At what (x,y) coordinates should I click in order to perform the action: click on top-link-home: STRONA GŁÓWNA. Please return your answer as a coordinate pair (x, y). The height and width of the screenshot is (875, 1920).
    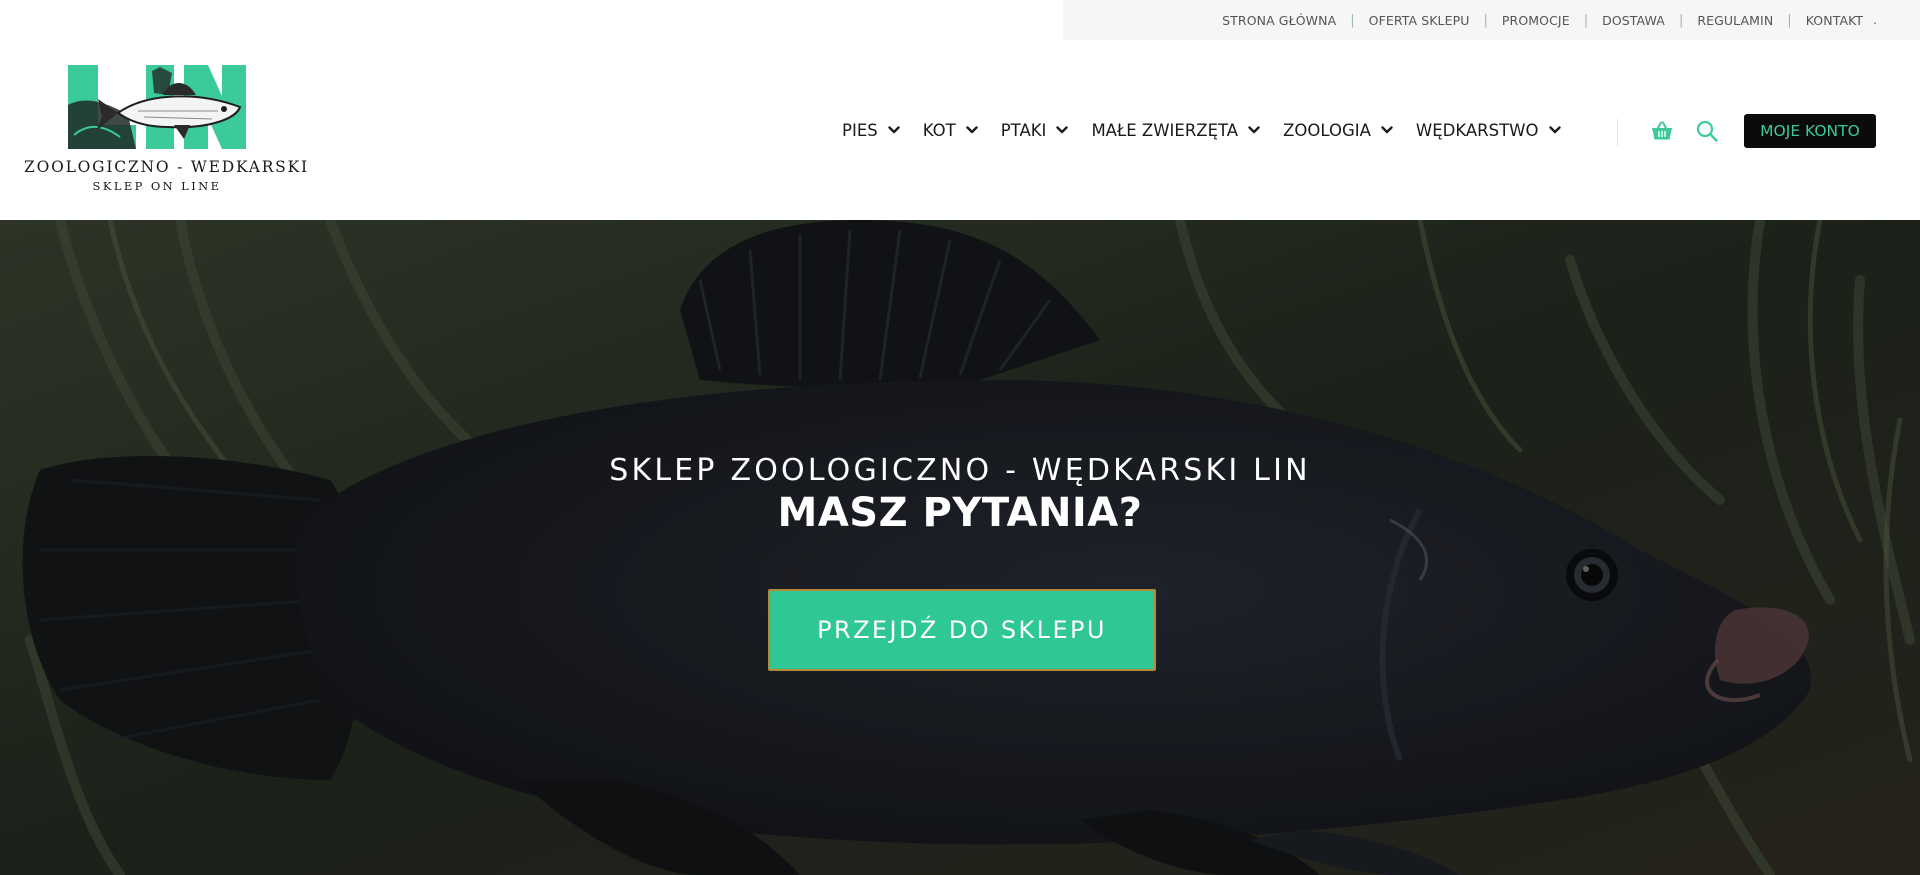
    Looking at the image, I should click on (1279, 20).